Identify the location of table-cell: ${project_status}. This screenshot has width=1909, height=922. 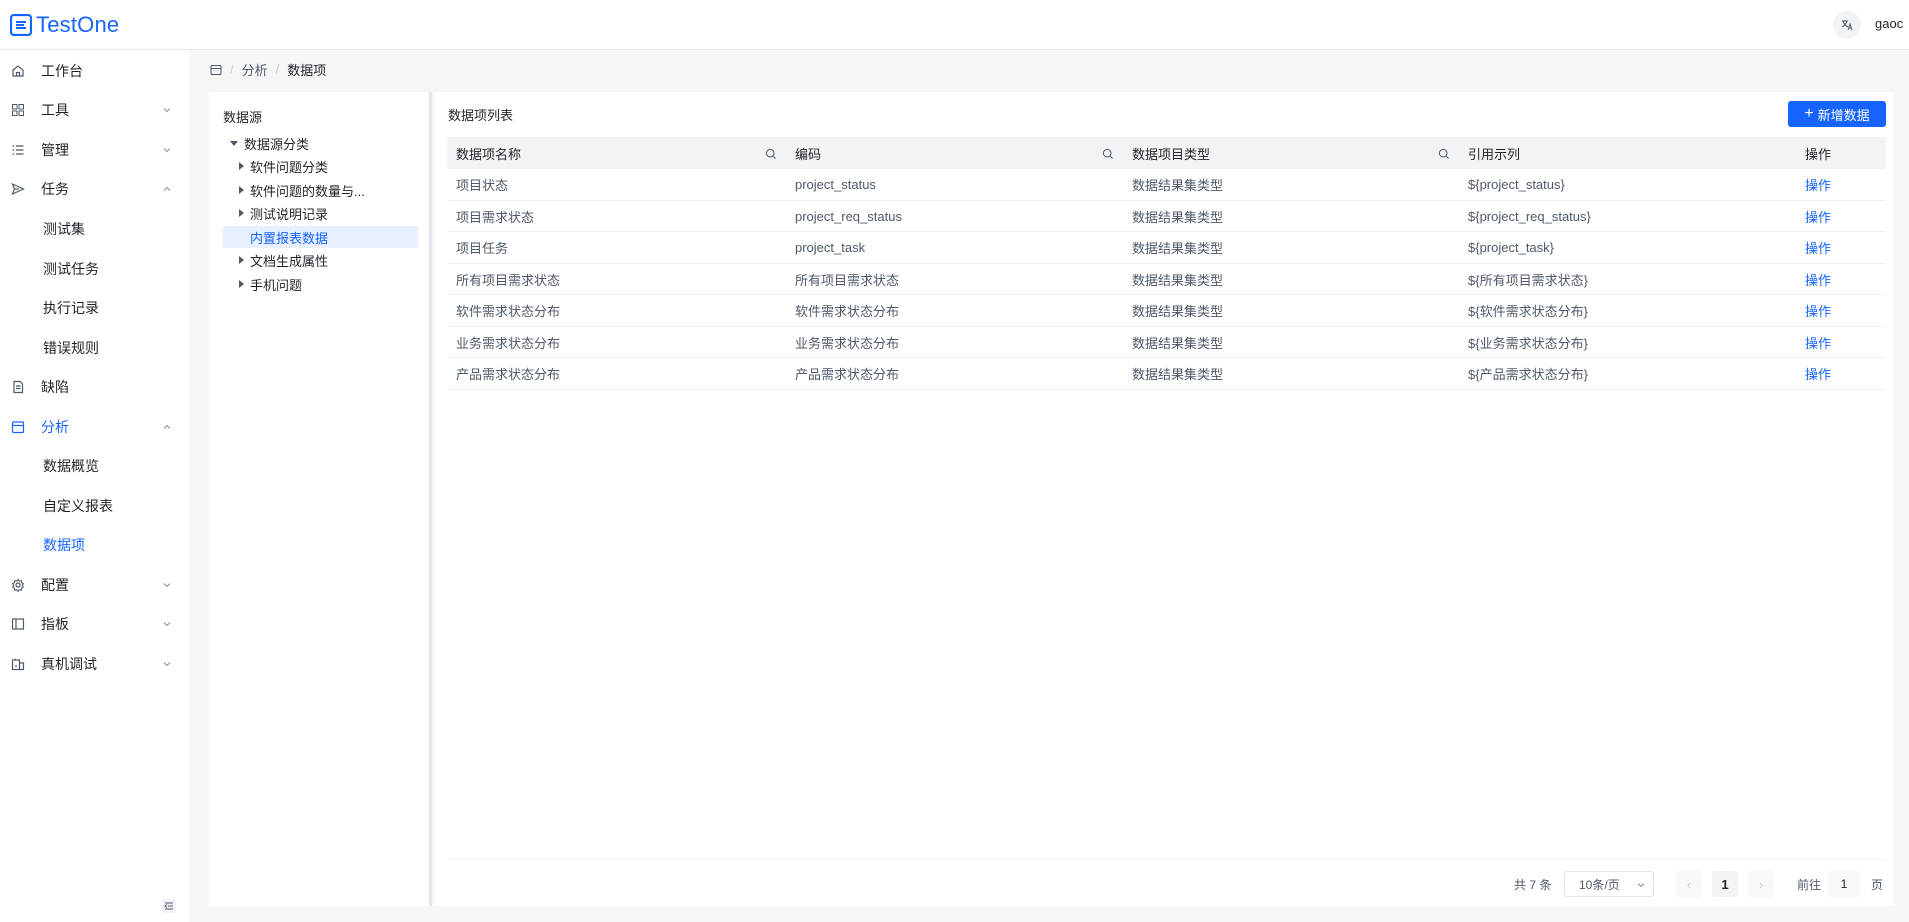
(1516, 184).